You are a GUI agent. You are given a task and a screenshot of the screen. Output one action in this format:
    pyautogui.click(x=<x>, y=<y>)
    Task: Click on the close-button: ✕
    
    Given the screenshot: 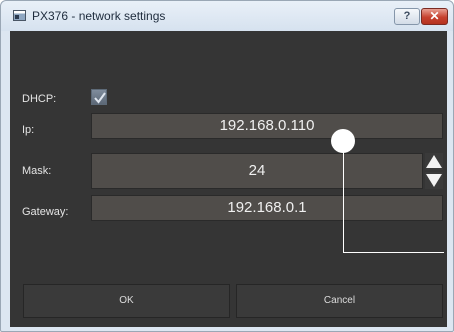 What is the action you would take?
    pyautogui.click(x=434, y=16)
    